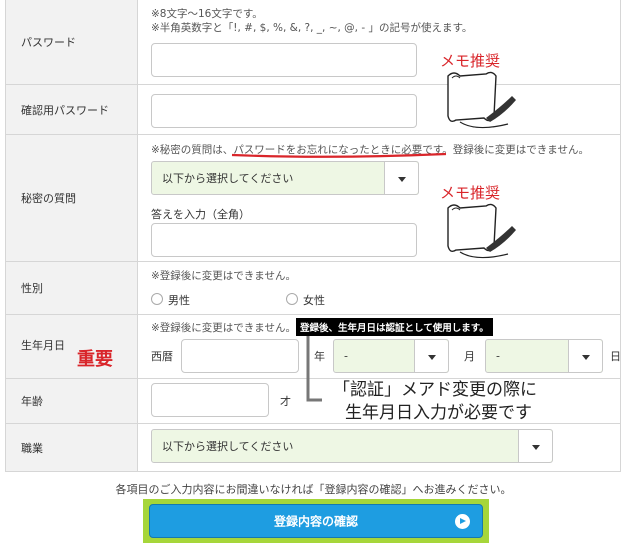 Image resolution: width=627 pixels, height=543 pixels. What do you see at coordinates (438, 413) in the screenshot?
I see `callout-line-2: 生年月日入力が必要です` at bounding box center [438, 413].